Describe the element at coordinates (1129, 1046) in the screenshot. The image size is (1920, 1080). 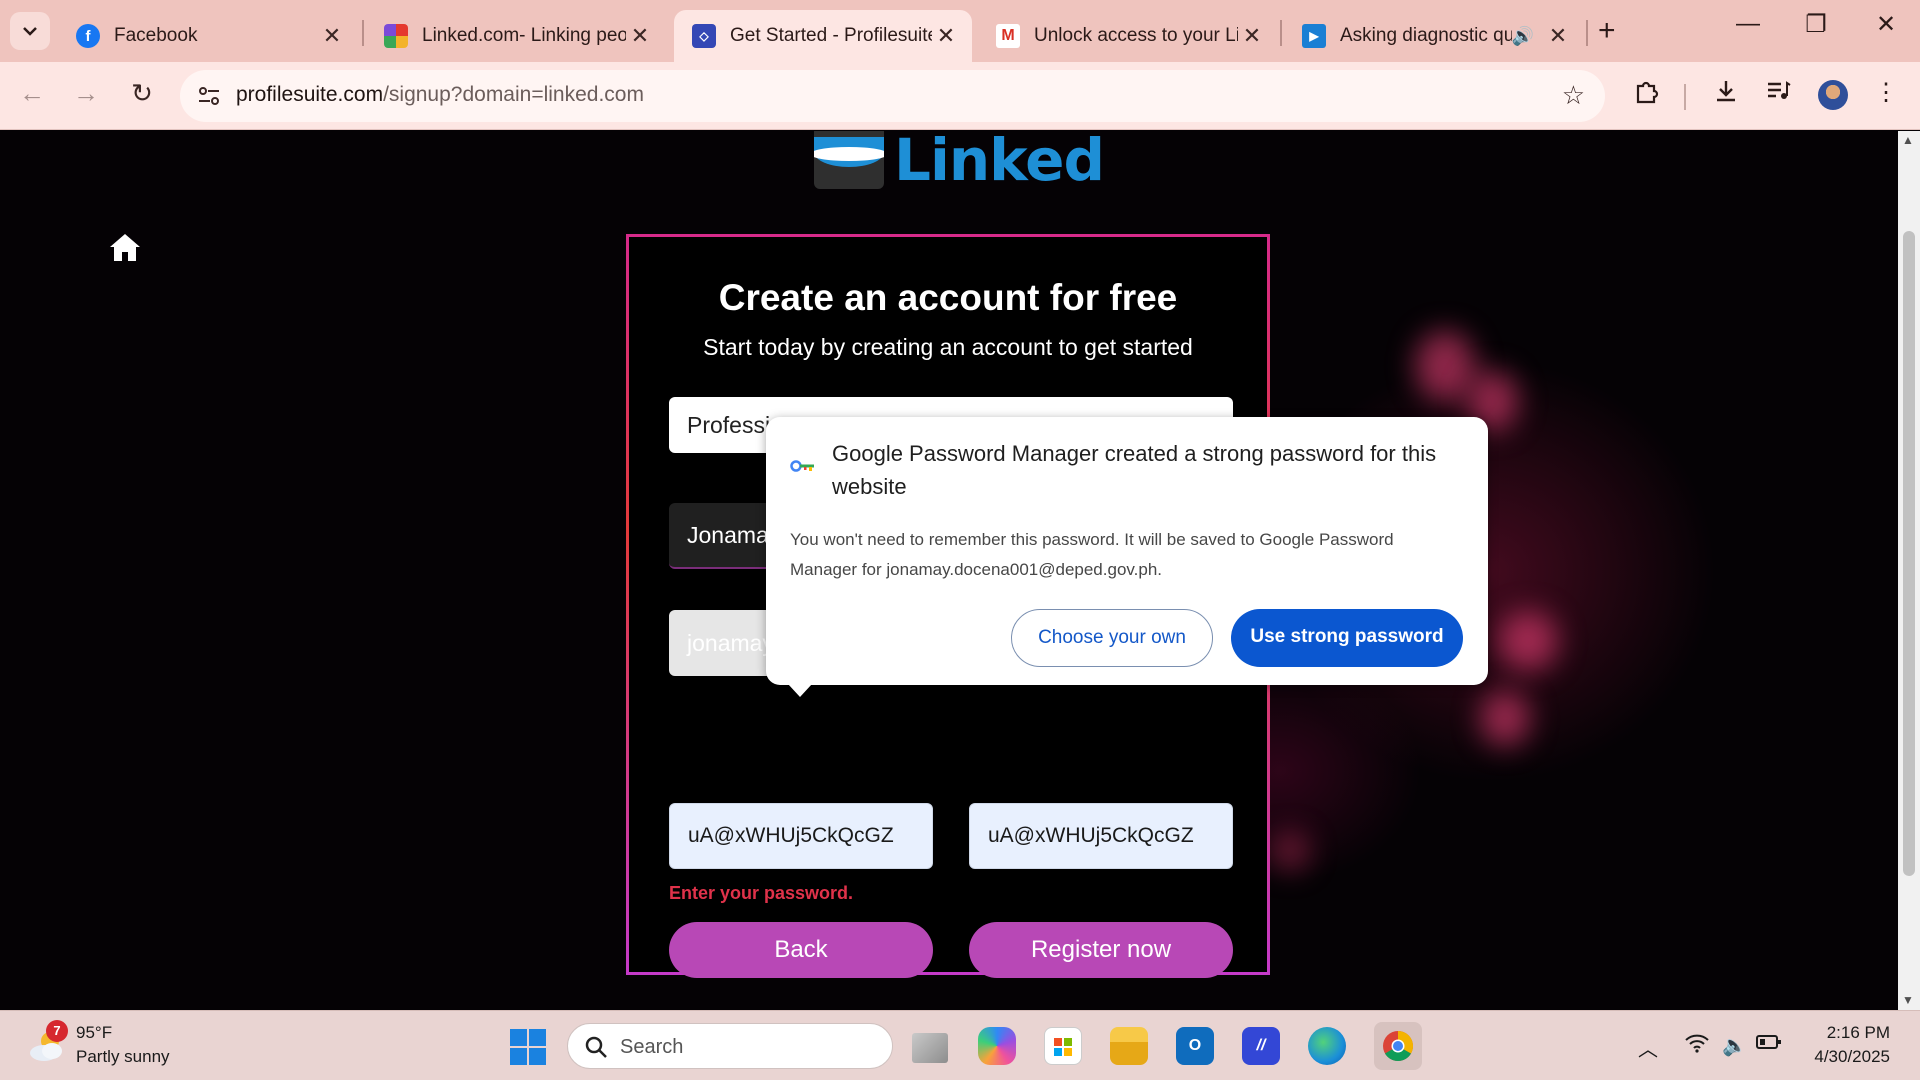
I see `file-explorer-icon` at that location.